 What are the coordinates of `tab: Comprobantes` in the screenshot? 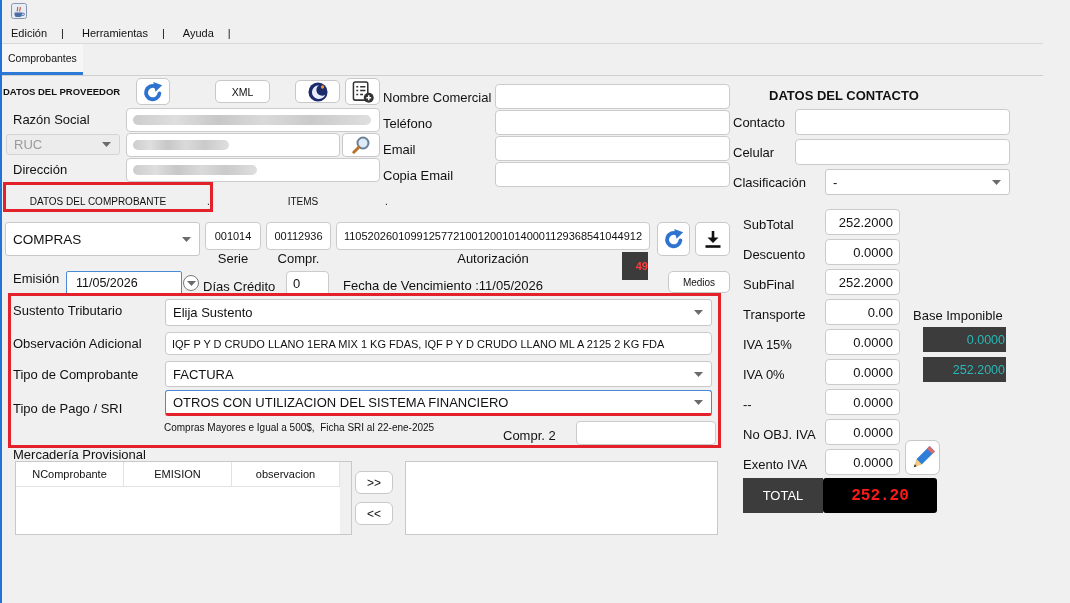 It's located at (42, 59).